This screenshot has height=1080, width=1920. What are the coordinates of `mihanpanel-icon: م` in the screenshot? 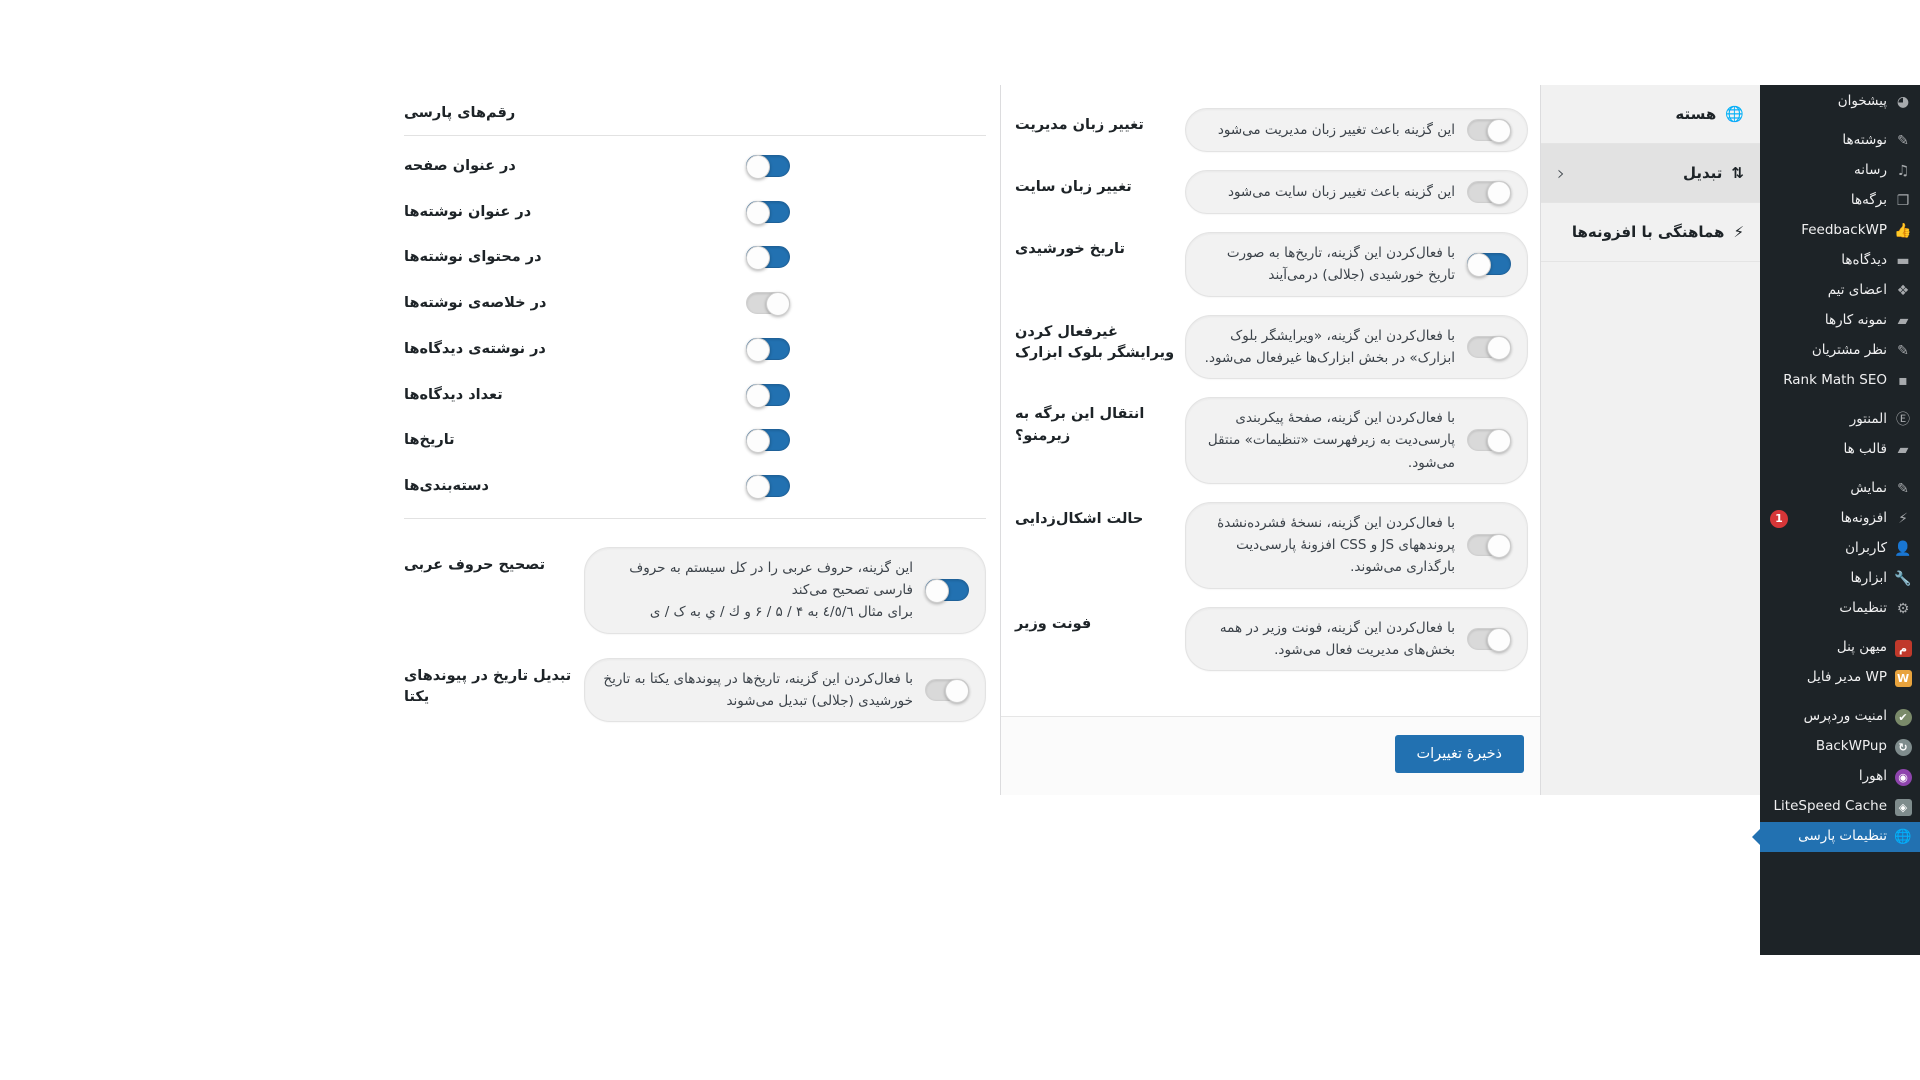 It's located at (1903, 648).